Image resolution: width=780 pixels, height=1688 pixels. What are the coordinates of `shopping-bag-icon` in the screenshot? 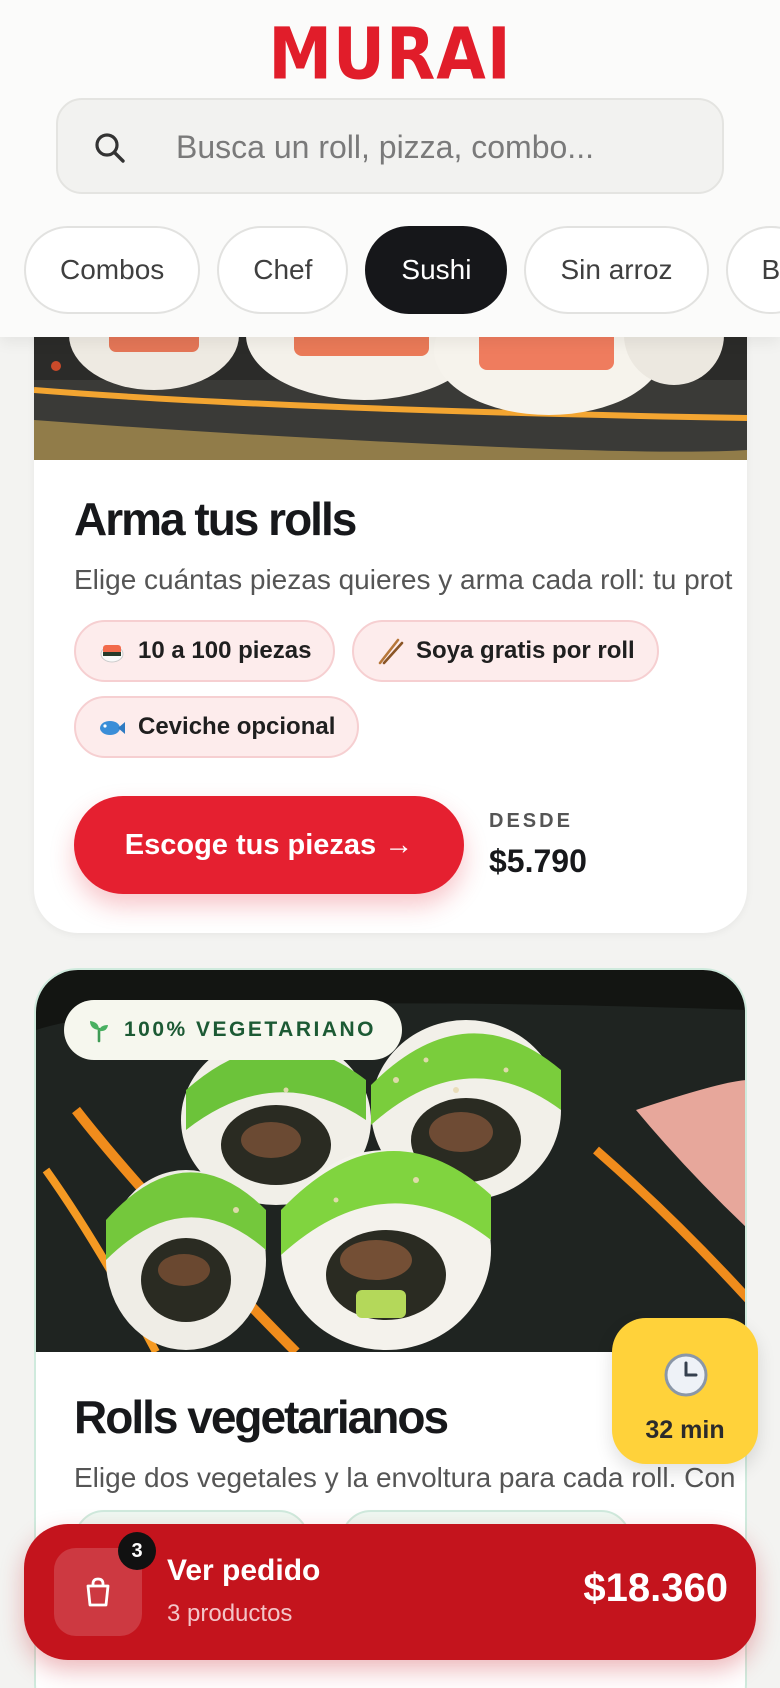 It's located at (98, 1592).